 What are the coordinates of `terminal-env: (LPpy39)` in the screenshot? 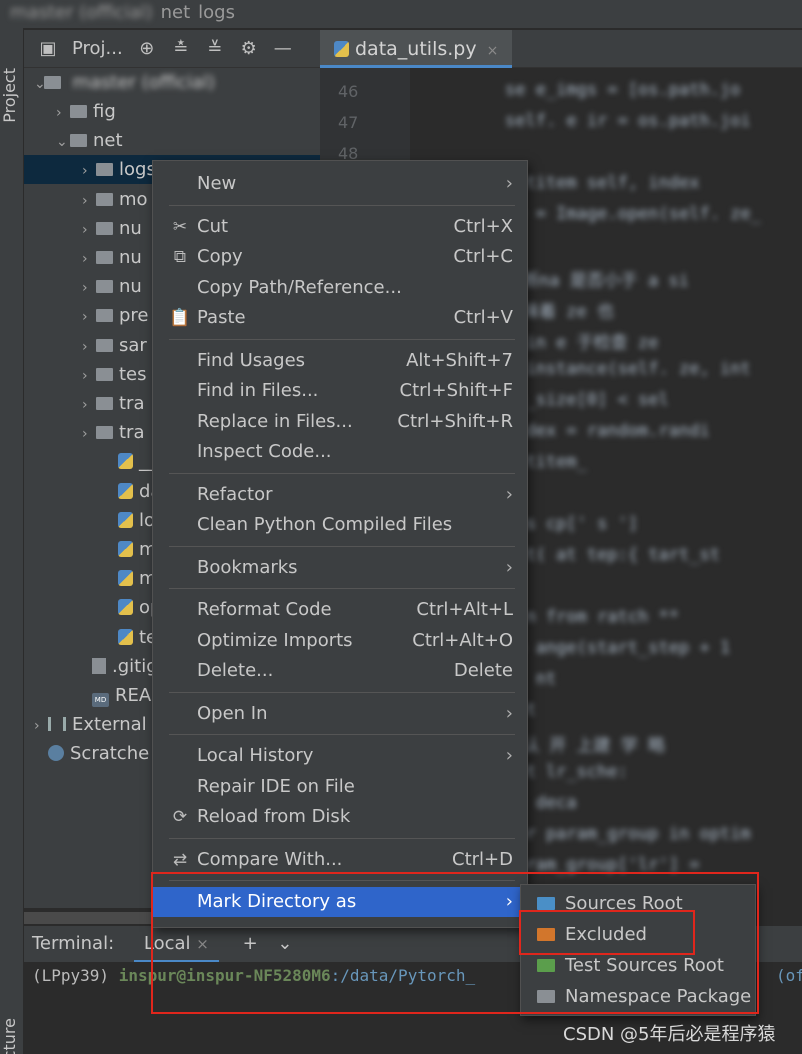 It's located at (71, 975).